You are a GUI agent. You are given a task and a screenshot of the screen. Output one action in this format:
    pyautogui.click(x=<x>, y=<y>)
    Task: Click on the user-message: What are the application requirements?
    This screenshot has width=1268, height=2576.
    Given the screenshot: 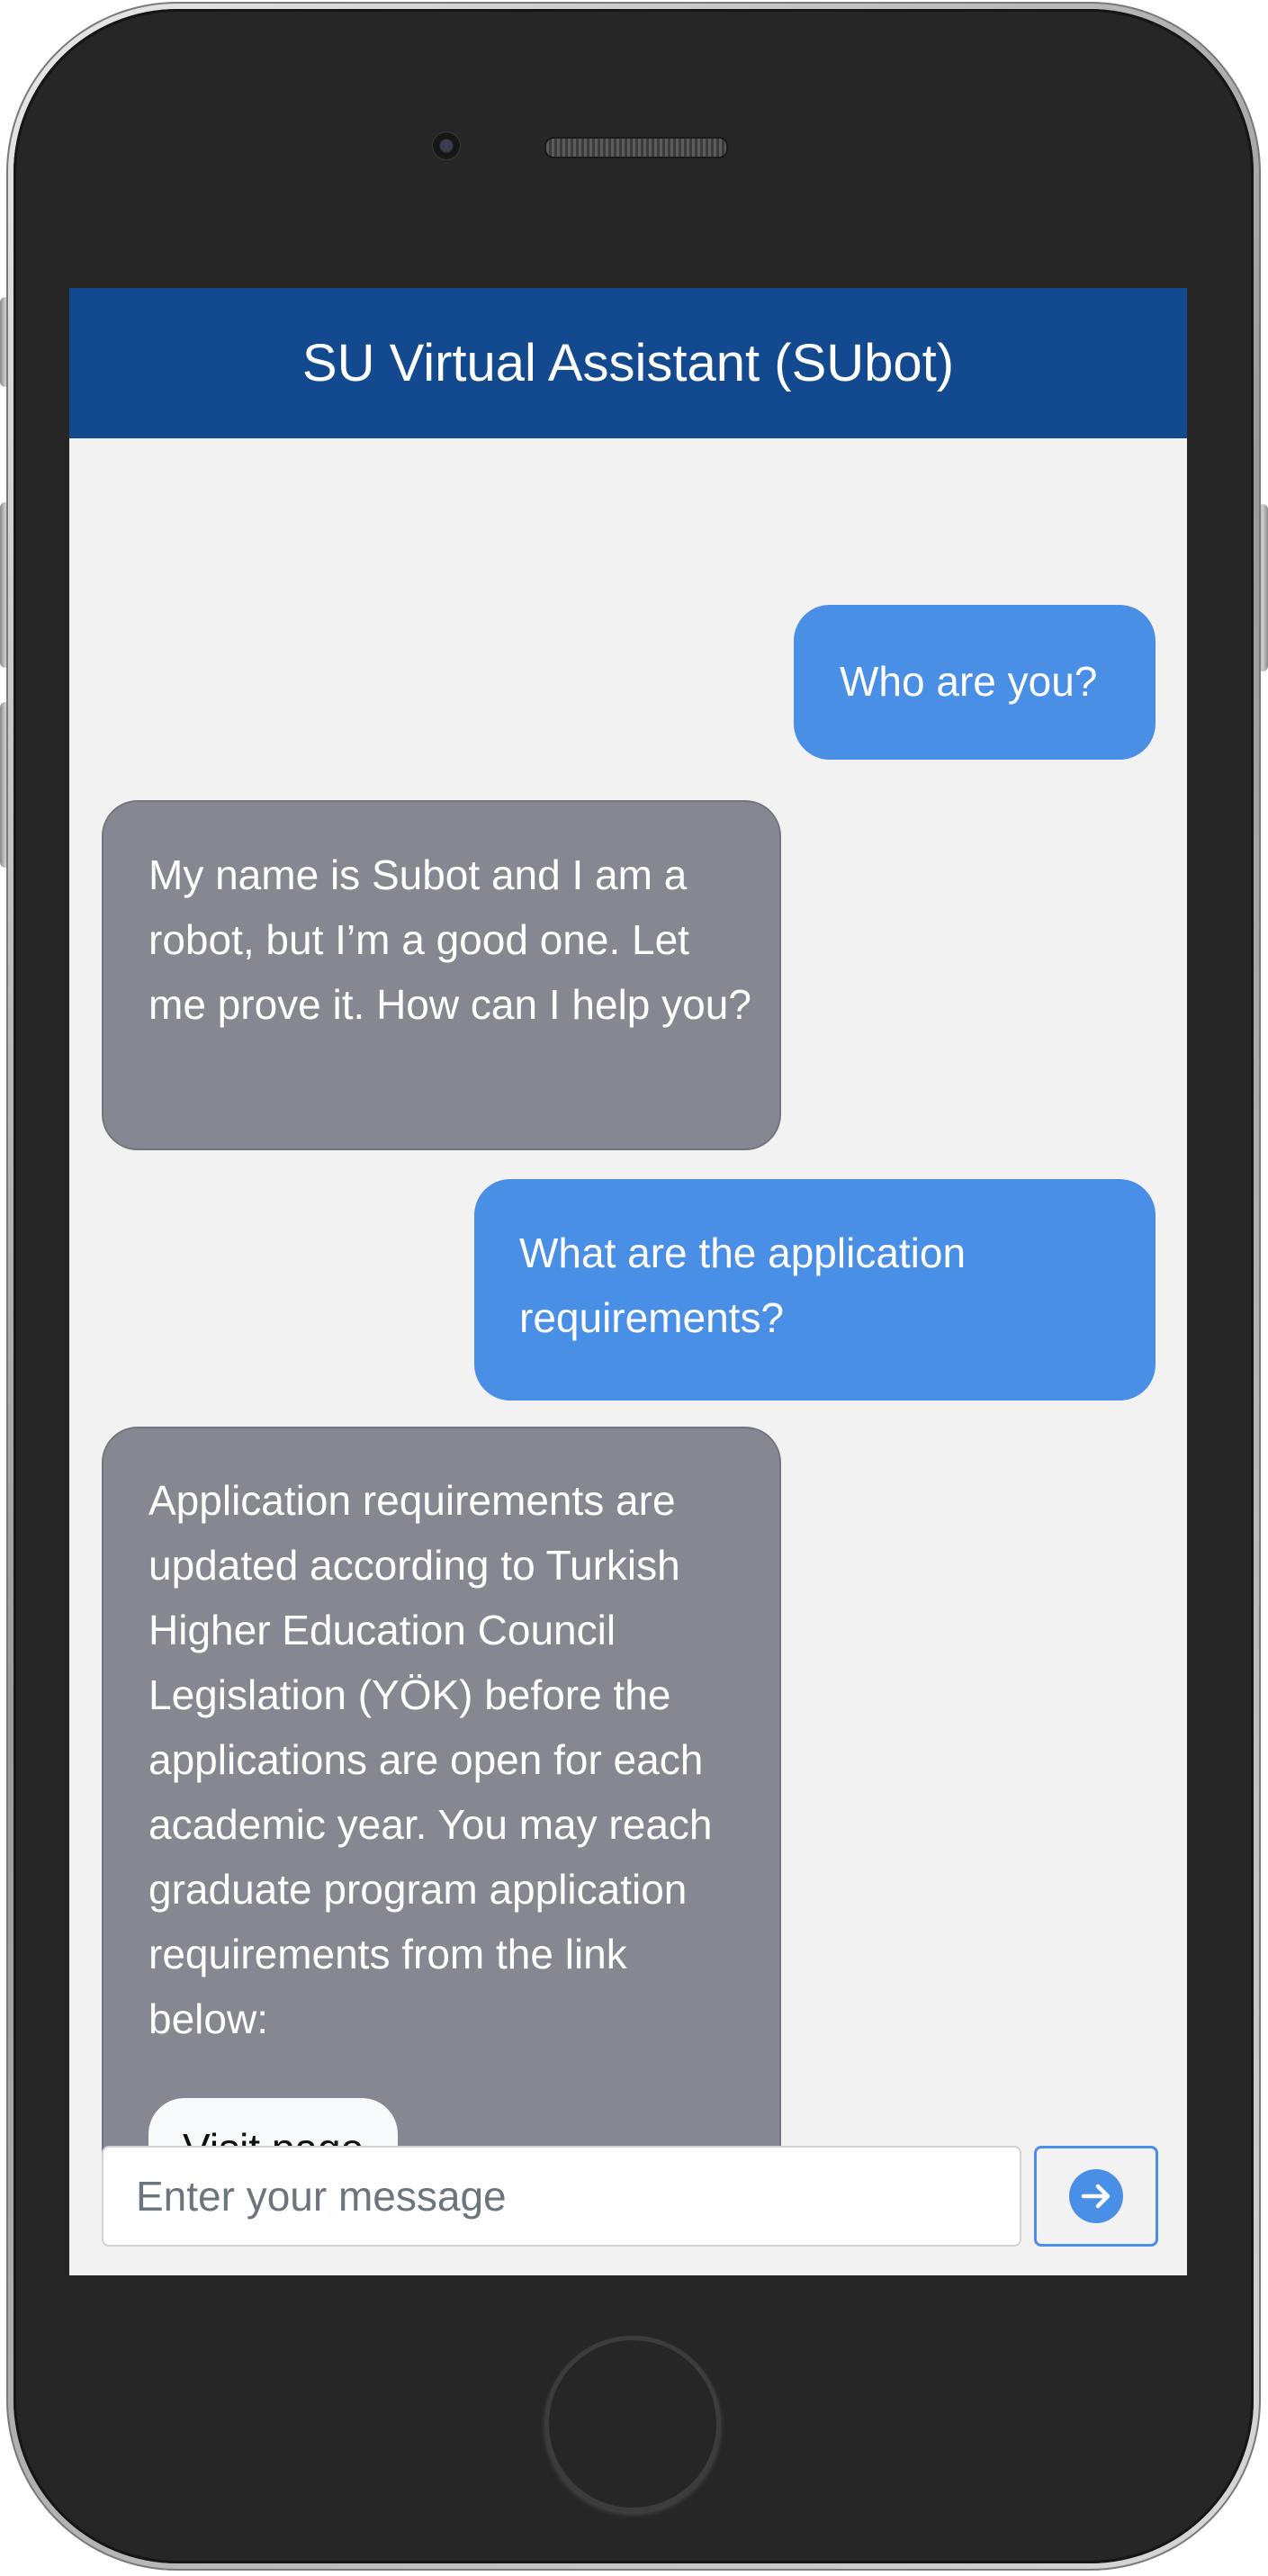 What is the action you would take?
    pyautogui.click(x=815, y=1290)
    